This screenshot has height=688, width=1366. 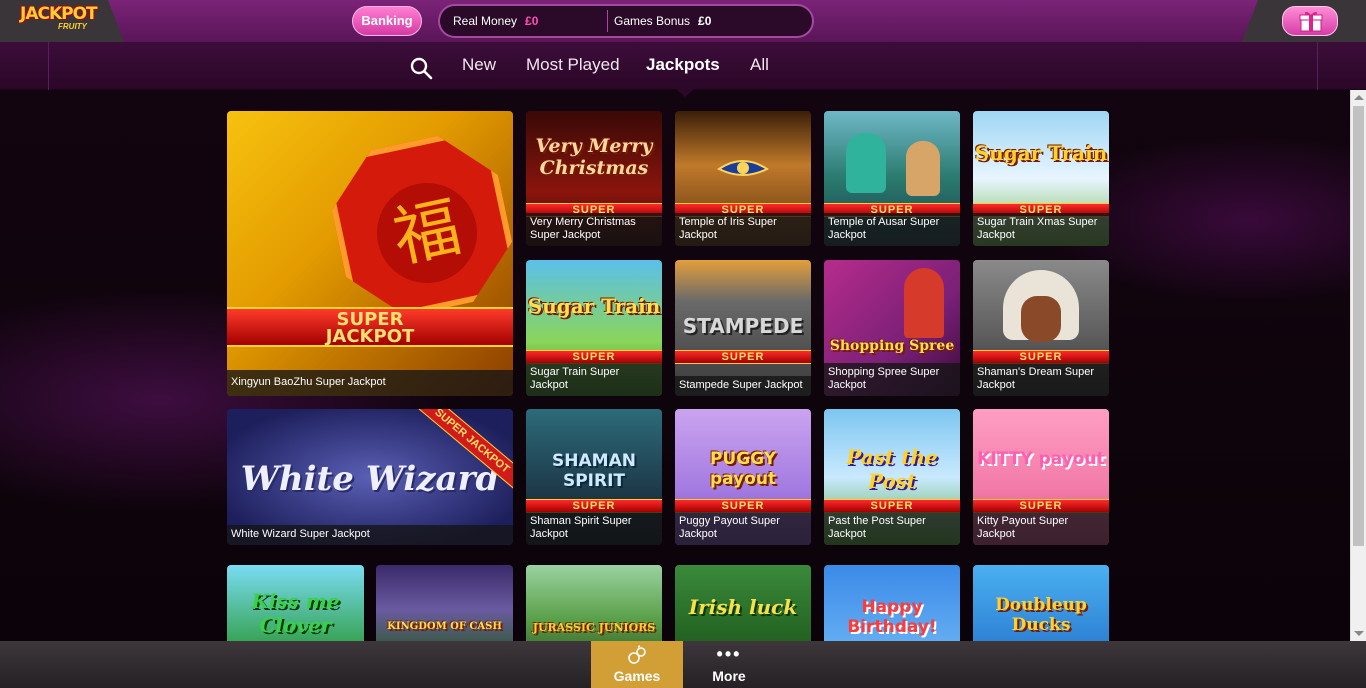 What do you see at coordinates (59, 14) in the screenshot?
I see `logo-text: JACKPOT` at bounding box center [59, 14].